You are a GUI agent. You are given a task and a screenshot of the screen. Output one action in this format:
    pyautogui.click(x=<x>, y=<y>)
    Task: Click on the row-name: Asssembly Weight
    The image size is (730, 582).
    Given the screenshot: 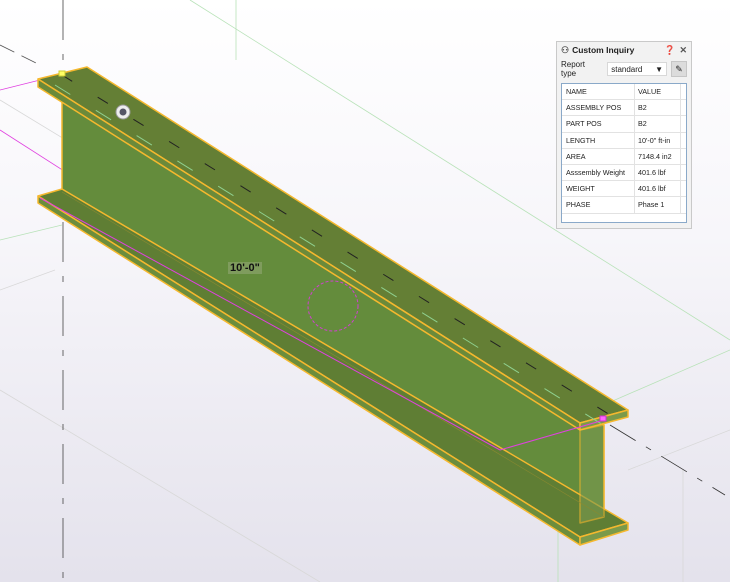 What is the action you would take?
    pyautogui.click(x=598, y=172)
    